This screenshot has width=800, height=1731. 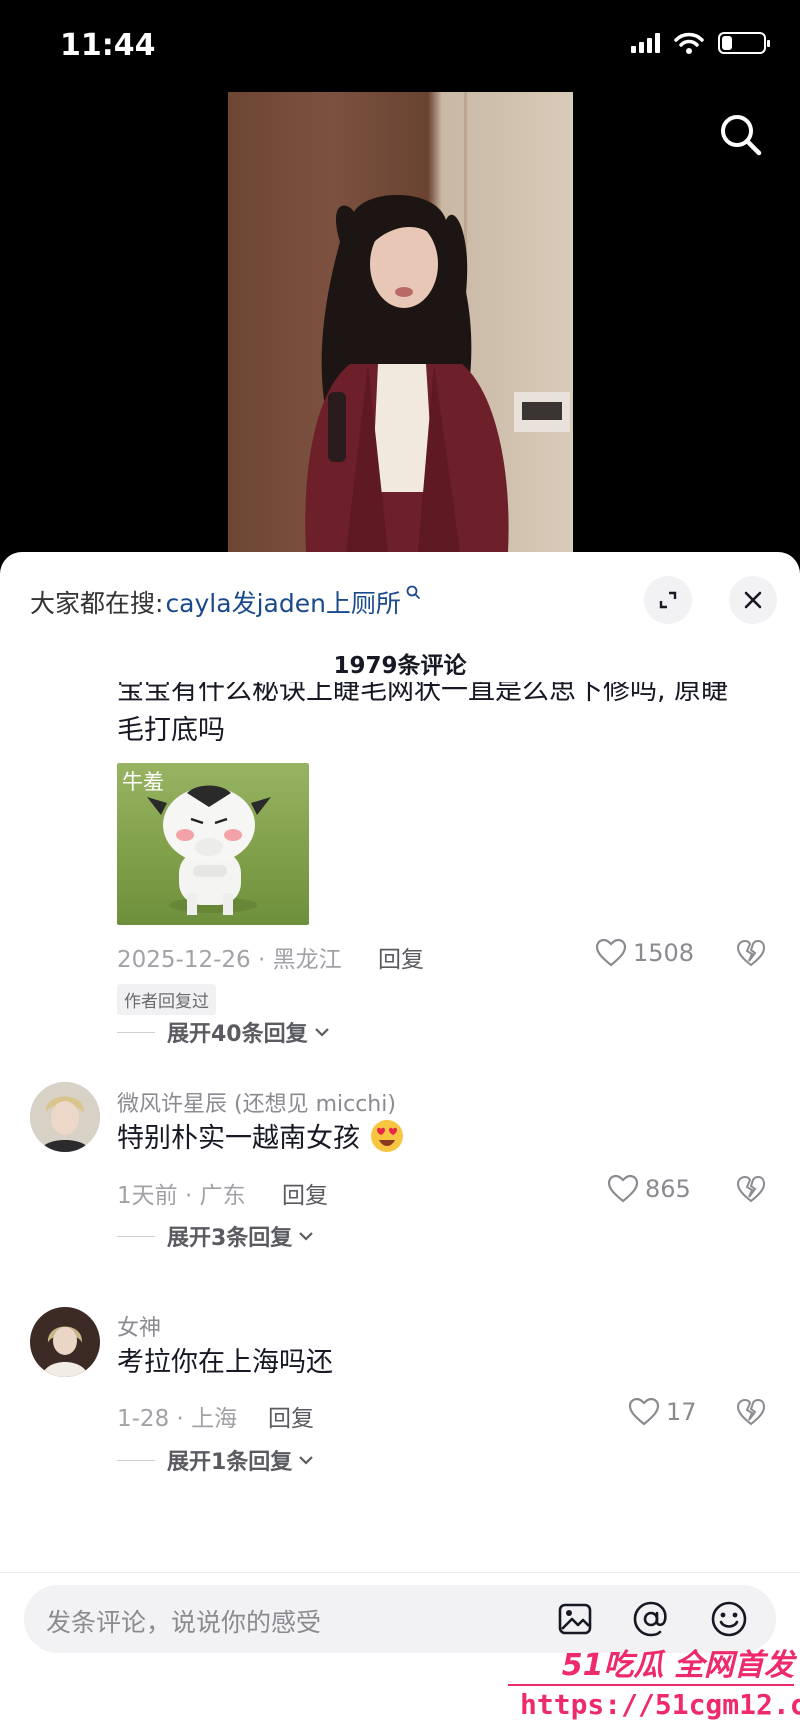 I want to click on close-icon, so click(x=753, y=600).